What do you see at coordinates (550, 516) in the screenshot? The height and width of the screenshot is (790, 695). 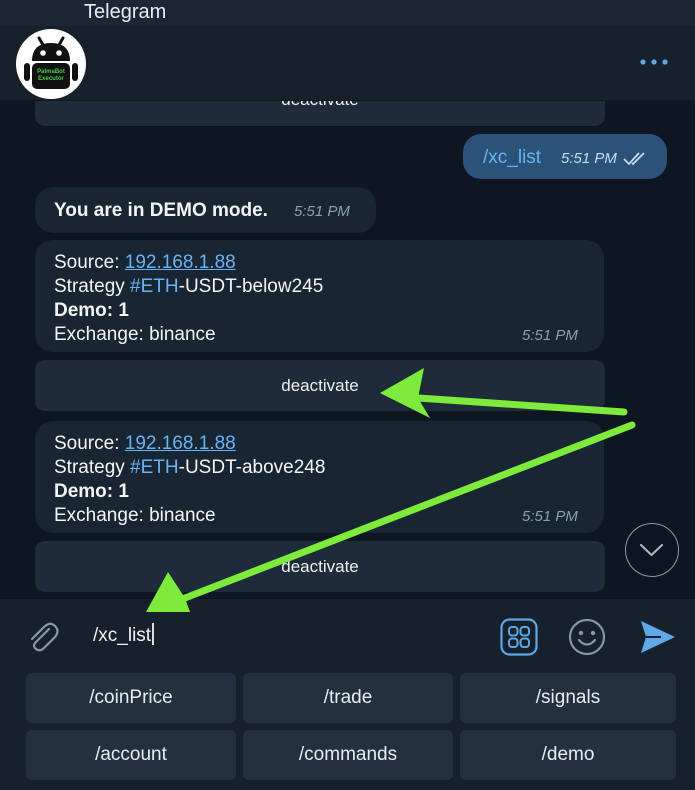 I see `strategy2-time: 5:51 PM` at bounding box center [550, 516].